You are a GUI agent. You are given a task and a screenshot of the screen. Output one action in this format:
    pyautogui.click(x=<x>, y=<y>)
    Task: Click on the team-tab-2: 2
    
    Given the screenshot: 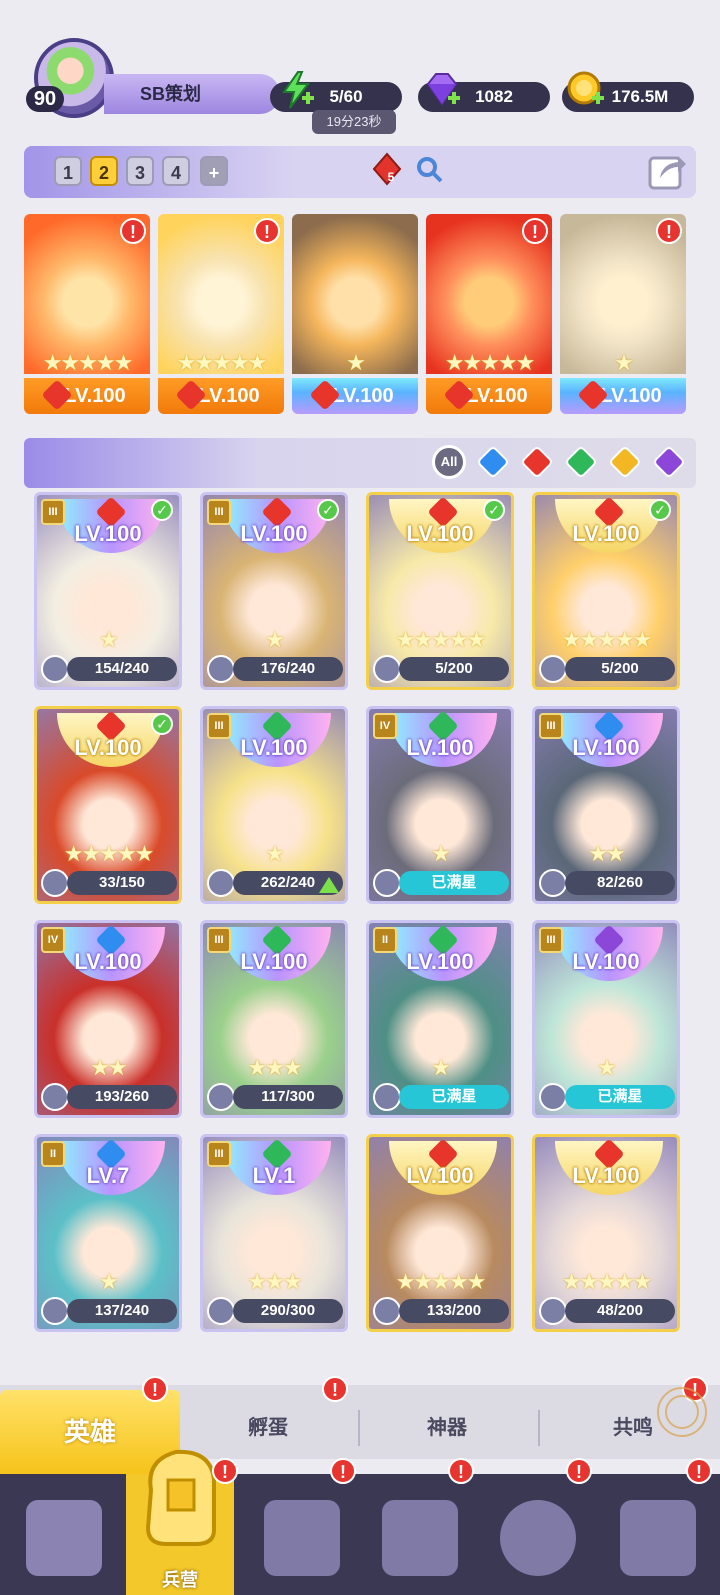 What is the action you would take?
    pyautogui.click(x=104, y=171)
    